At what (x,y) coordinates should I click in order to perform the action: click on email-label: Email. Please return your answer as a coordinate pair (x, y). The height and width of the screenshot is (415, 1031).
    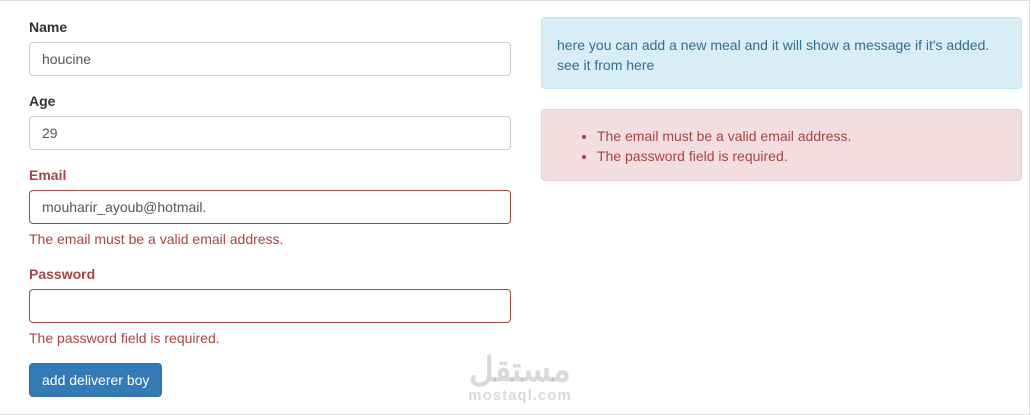
    Looking at the image, I should click on (48, 175).